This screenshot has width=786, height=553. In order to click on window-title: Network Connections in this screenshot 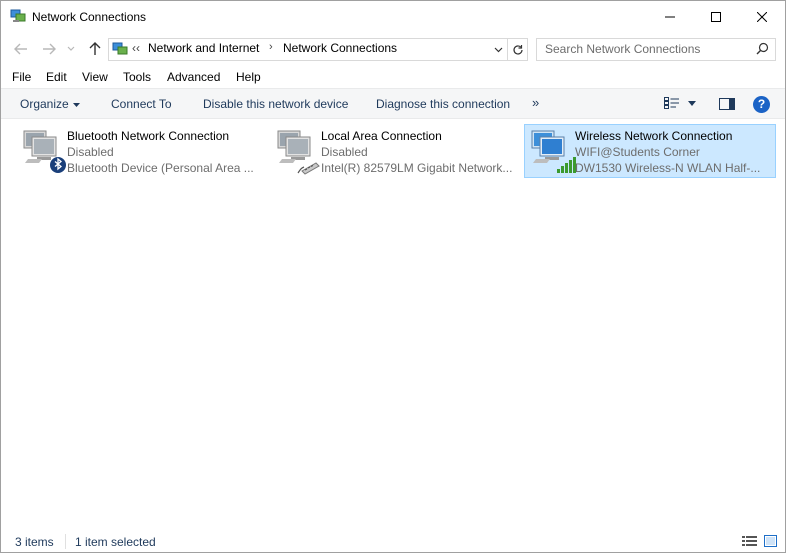, I will do `click(89, 17)`.